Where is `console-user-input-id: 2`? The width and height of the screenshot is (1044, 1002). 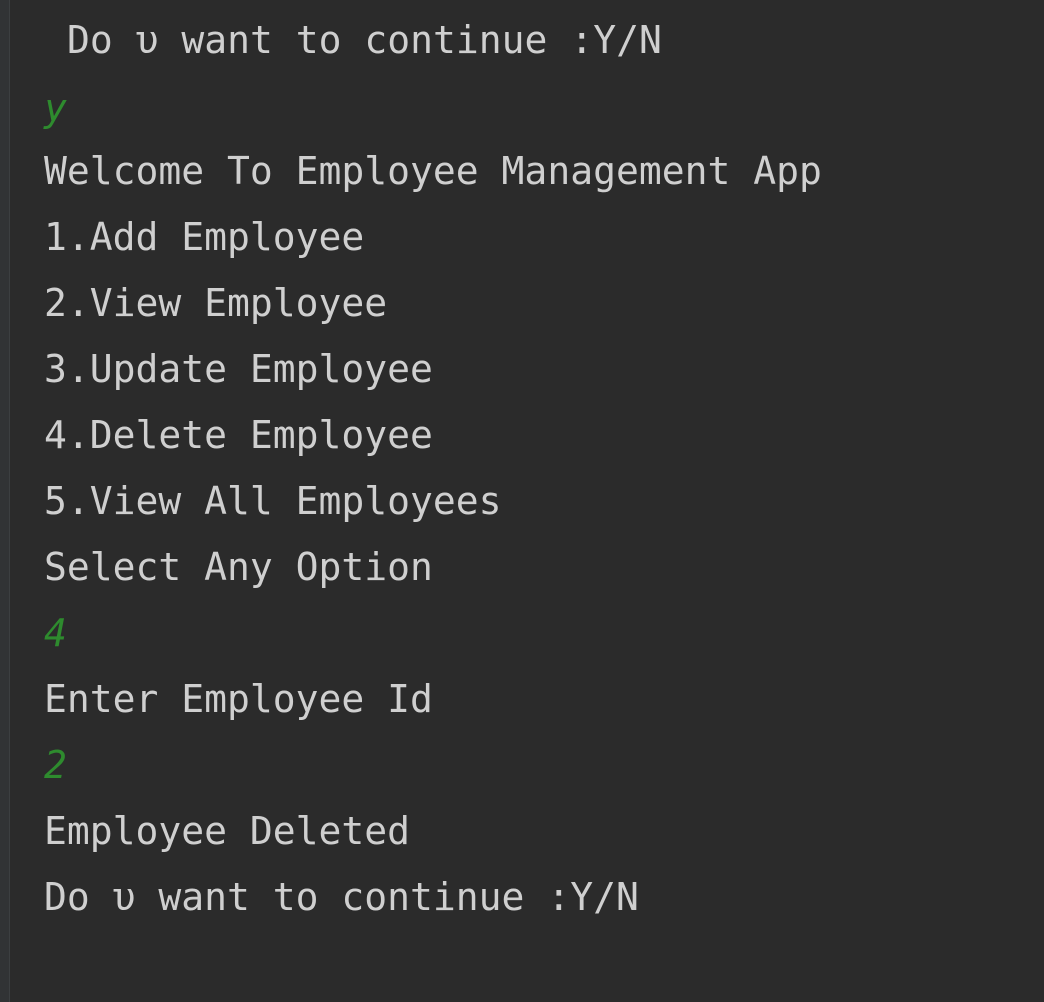 console-user-input-id: 2 is located at coordinates (55, 765).